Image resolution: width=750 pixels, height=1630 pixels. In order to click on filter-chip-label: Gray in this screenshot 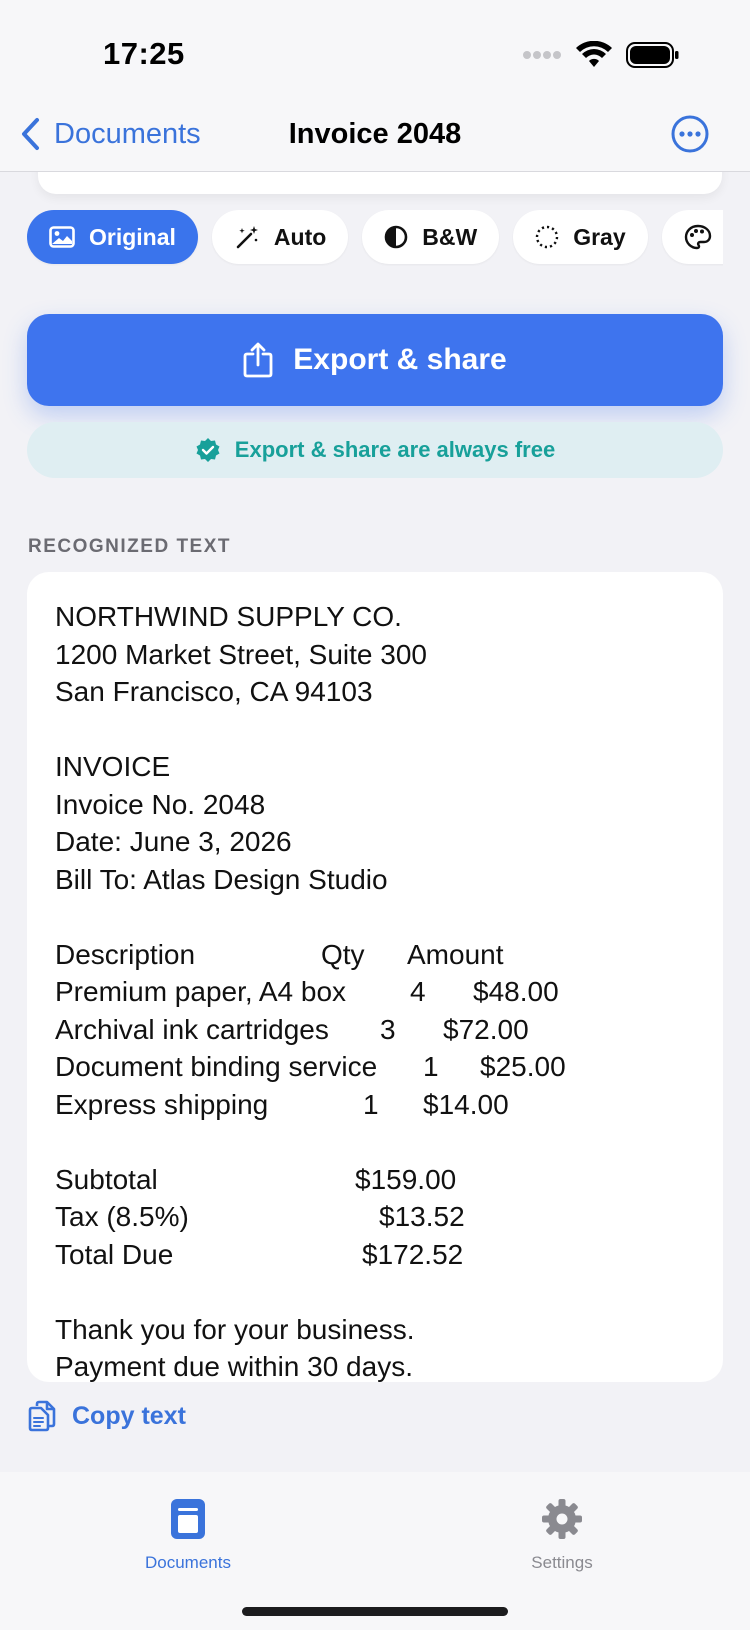, I will do `click(599, 236)`.